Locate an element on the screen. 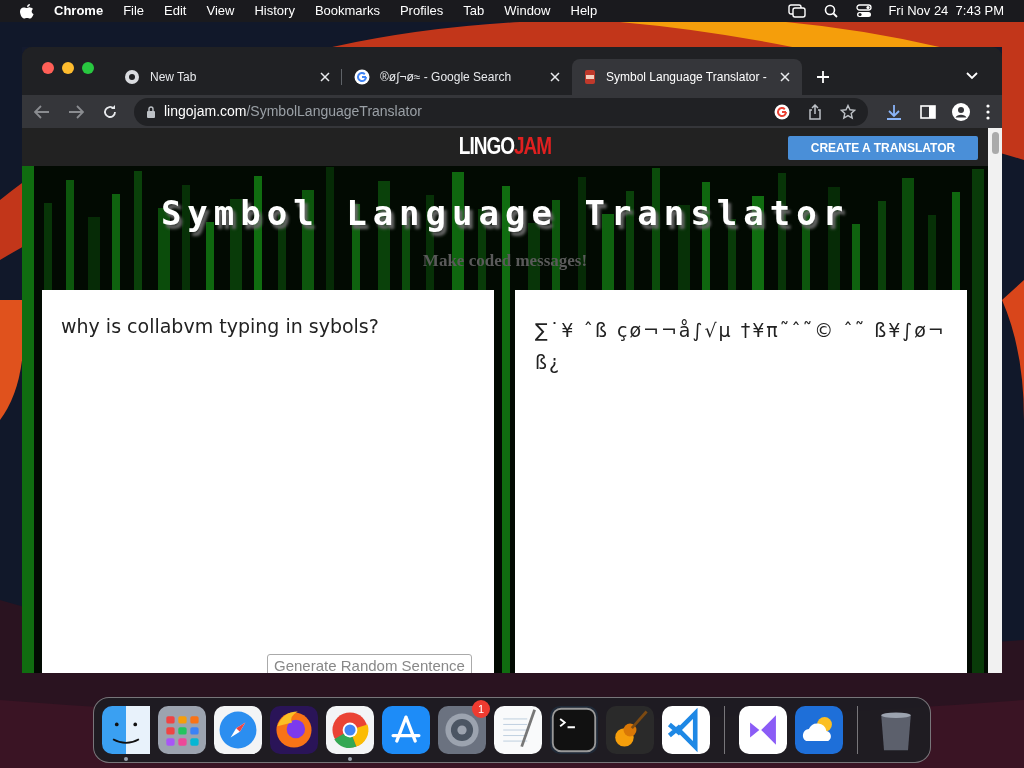 The image size is (1024, 768). tab-title: ®ø∫¬ø≈ - Google Search is located at coordinates (446, 77).